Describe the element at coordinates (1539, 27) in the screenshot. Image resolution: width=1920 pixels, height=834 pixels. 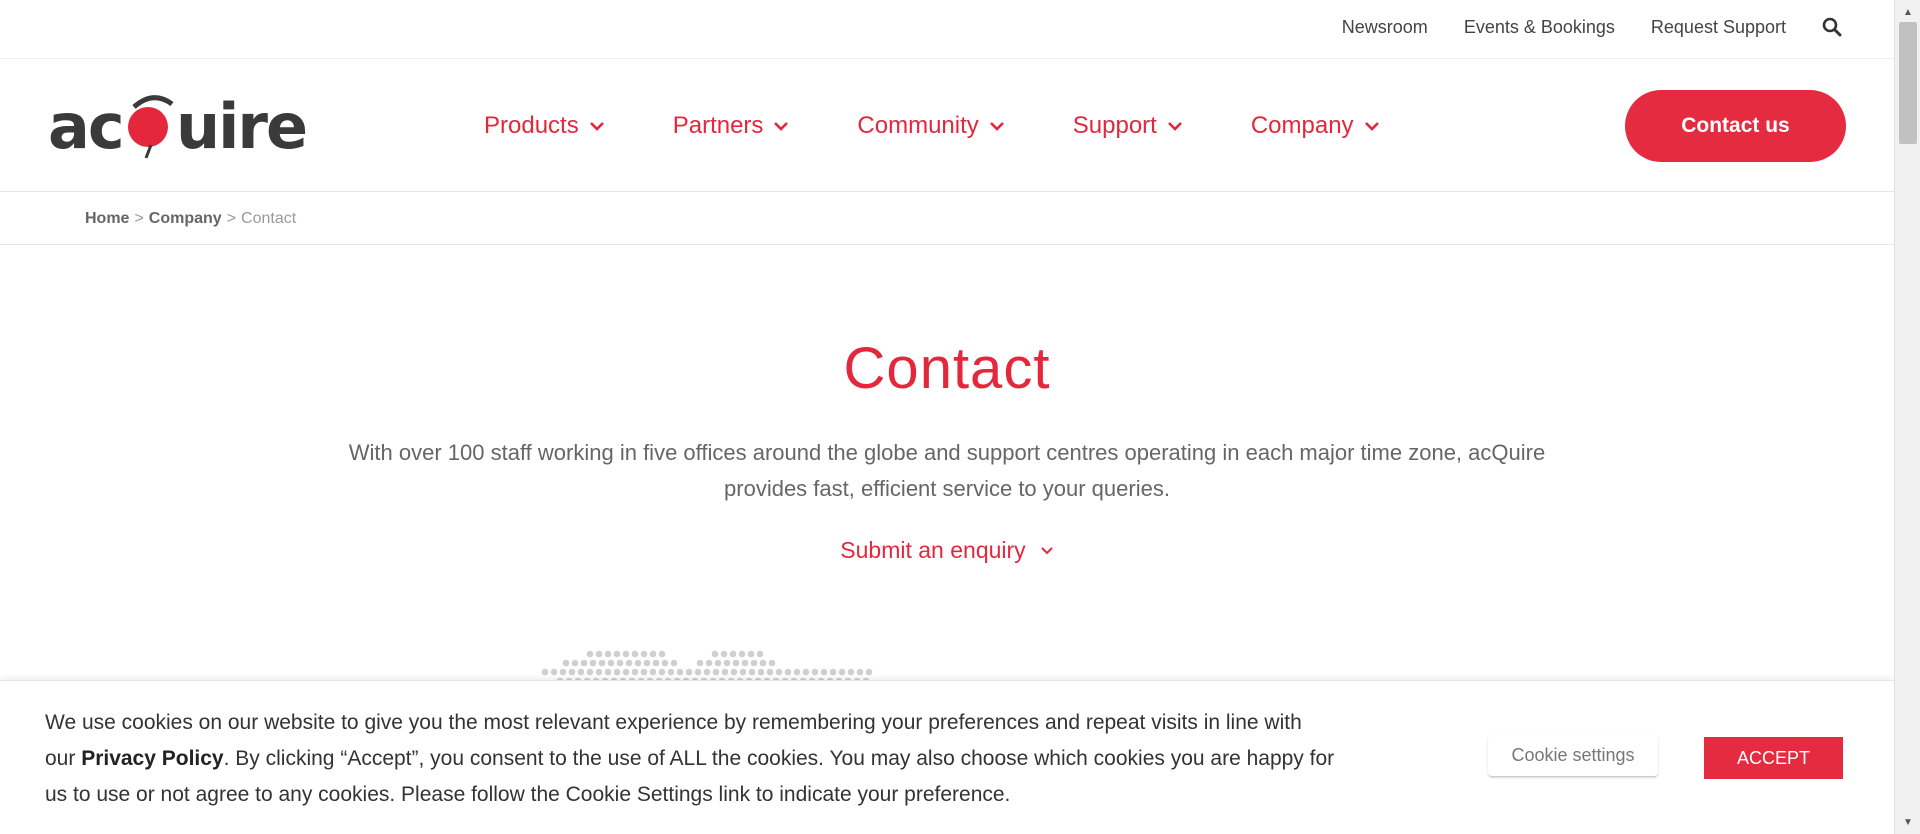
I see `events-bookings-link: Events & Bookings` at that location.